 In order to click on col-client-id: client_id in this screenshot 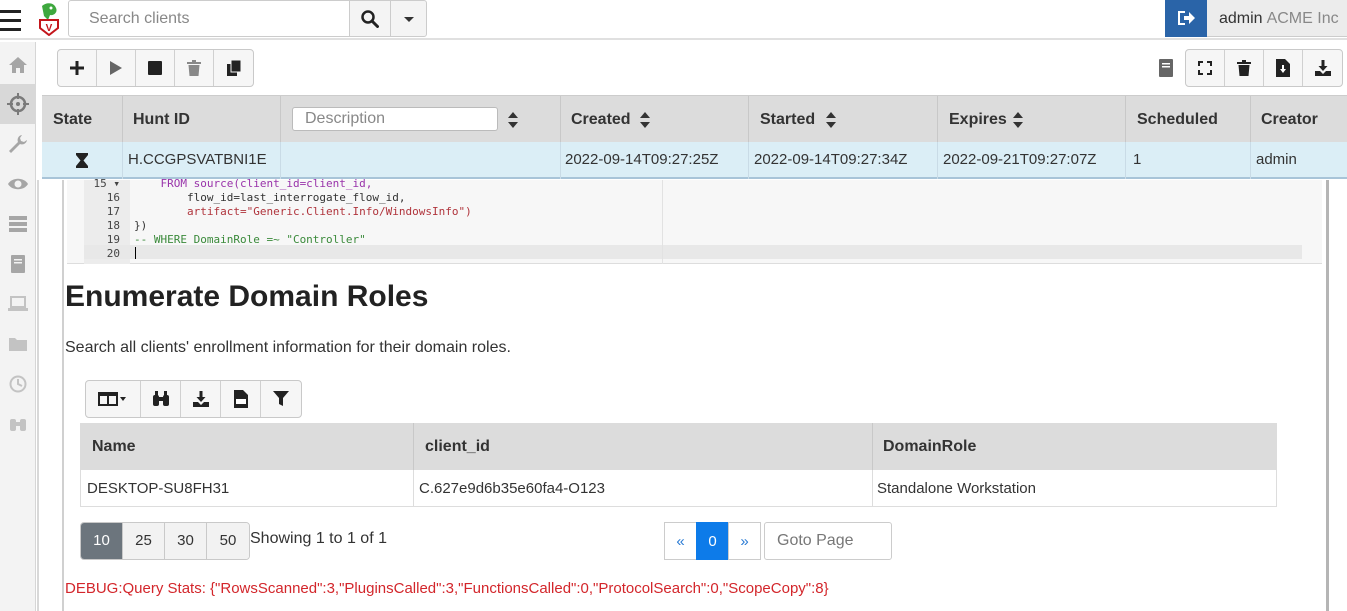, I will do `click(457, 446)`.